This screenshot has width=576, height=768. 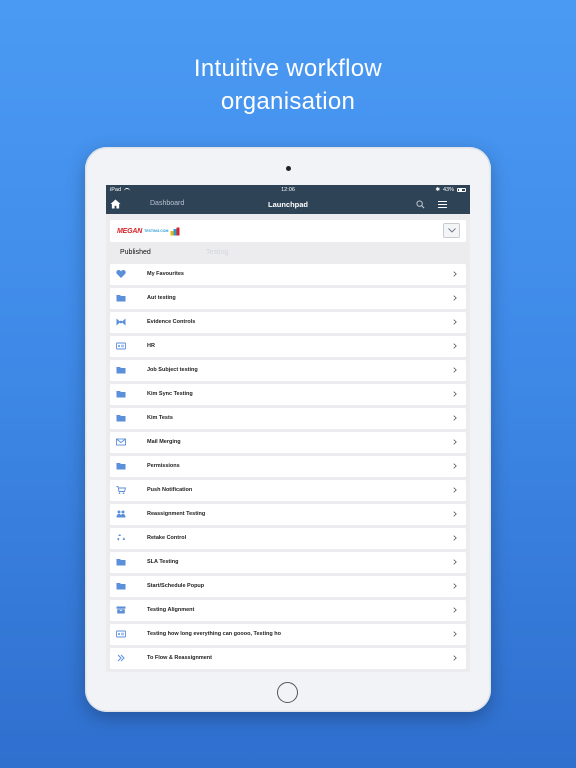 What do you see at coordinates (171, 610) in the screenshot?
I see `list-item-label: Testing Alignment` at bounding box center [171, 610].